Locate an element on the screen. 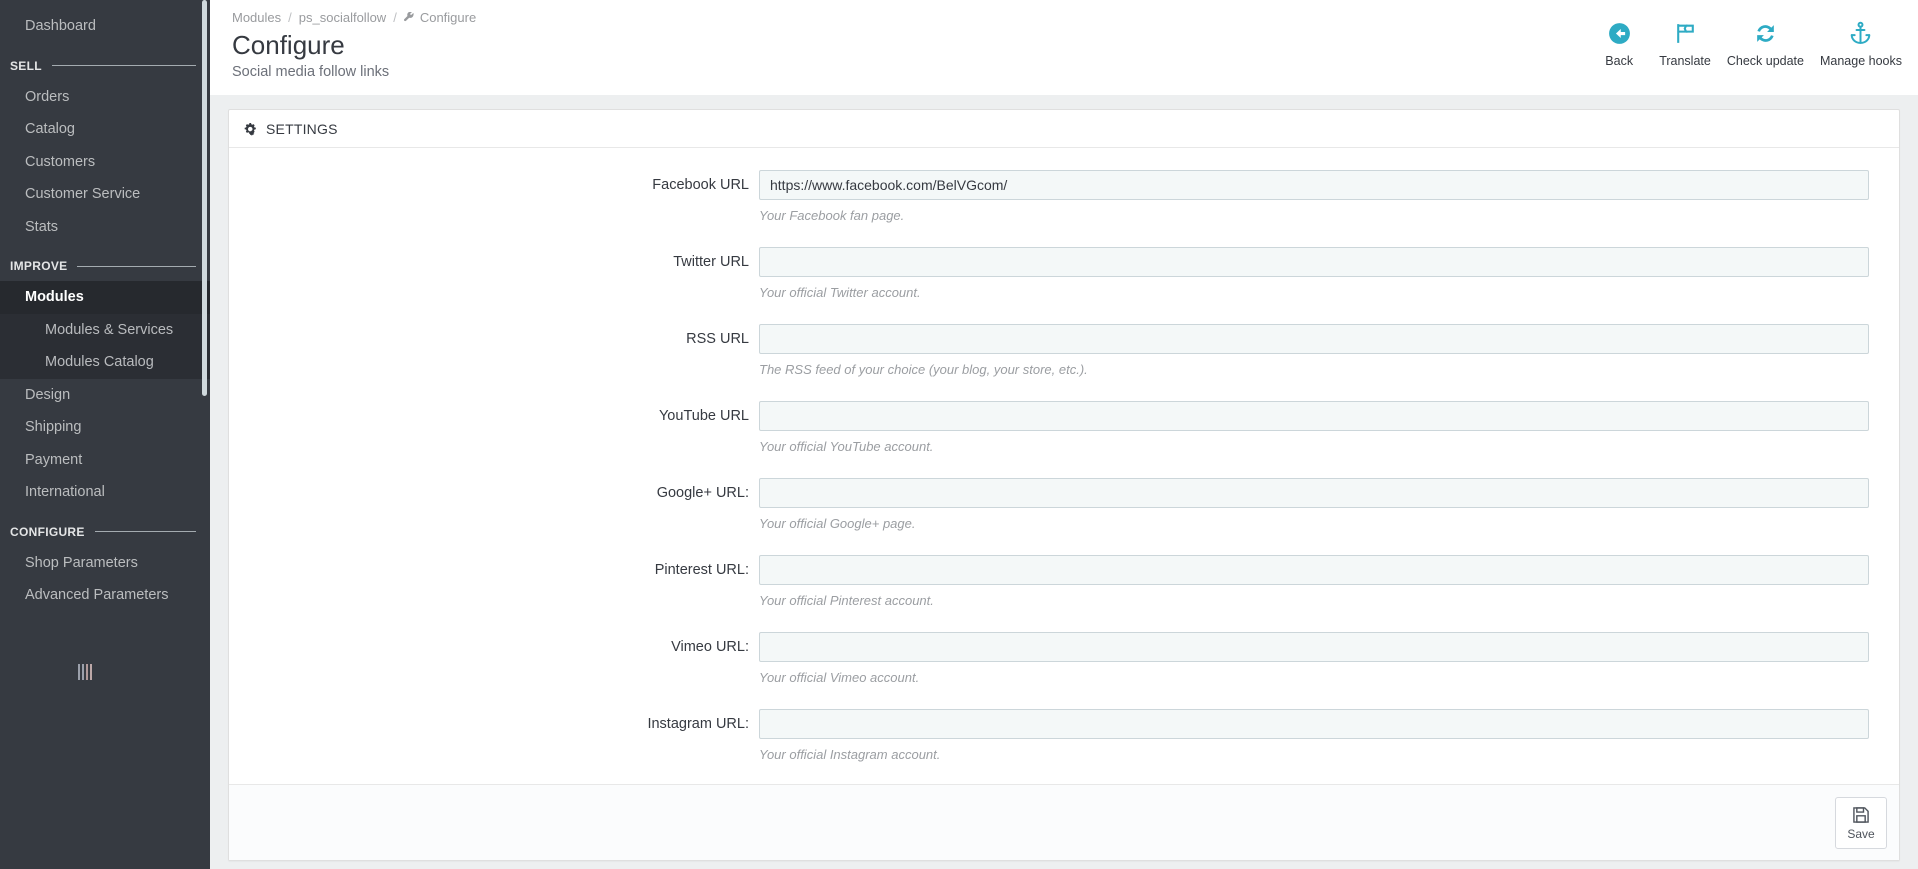 Image resolution: width=1918 pixels, height=869 pixels. youtube-url-hint: Your official YouTube account. is located at coordinates (846, 446).